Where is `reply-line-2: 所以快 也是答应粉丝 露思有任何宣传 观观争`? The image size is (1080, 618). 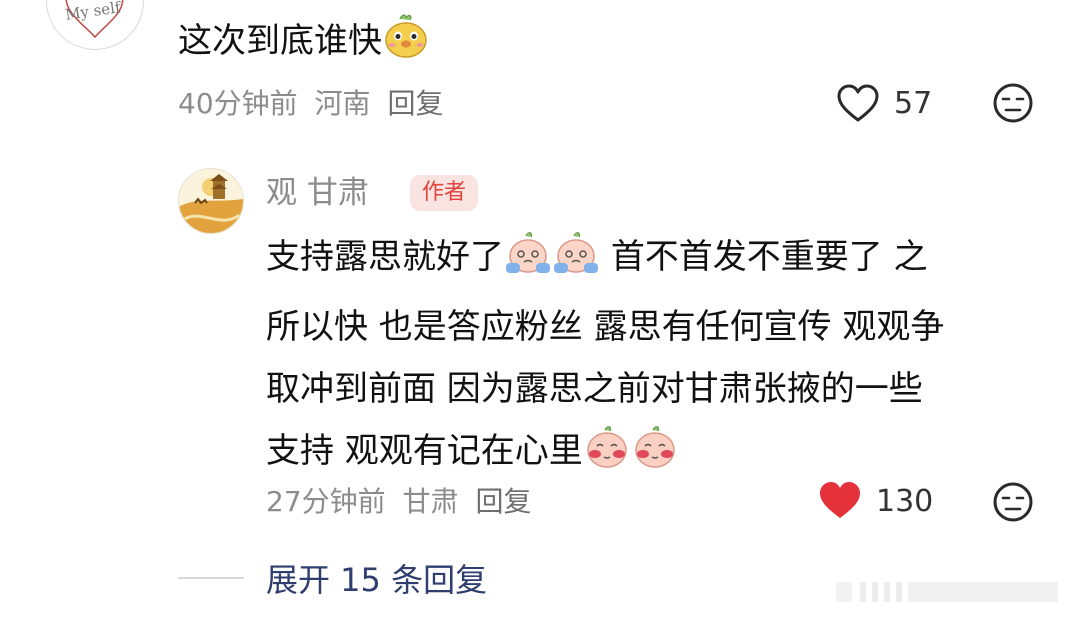
reply-line-2: 所以快 也是答应粉丝 露思有任何宣传 观观争 is located at coordinates (605, 327).